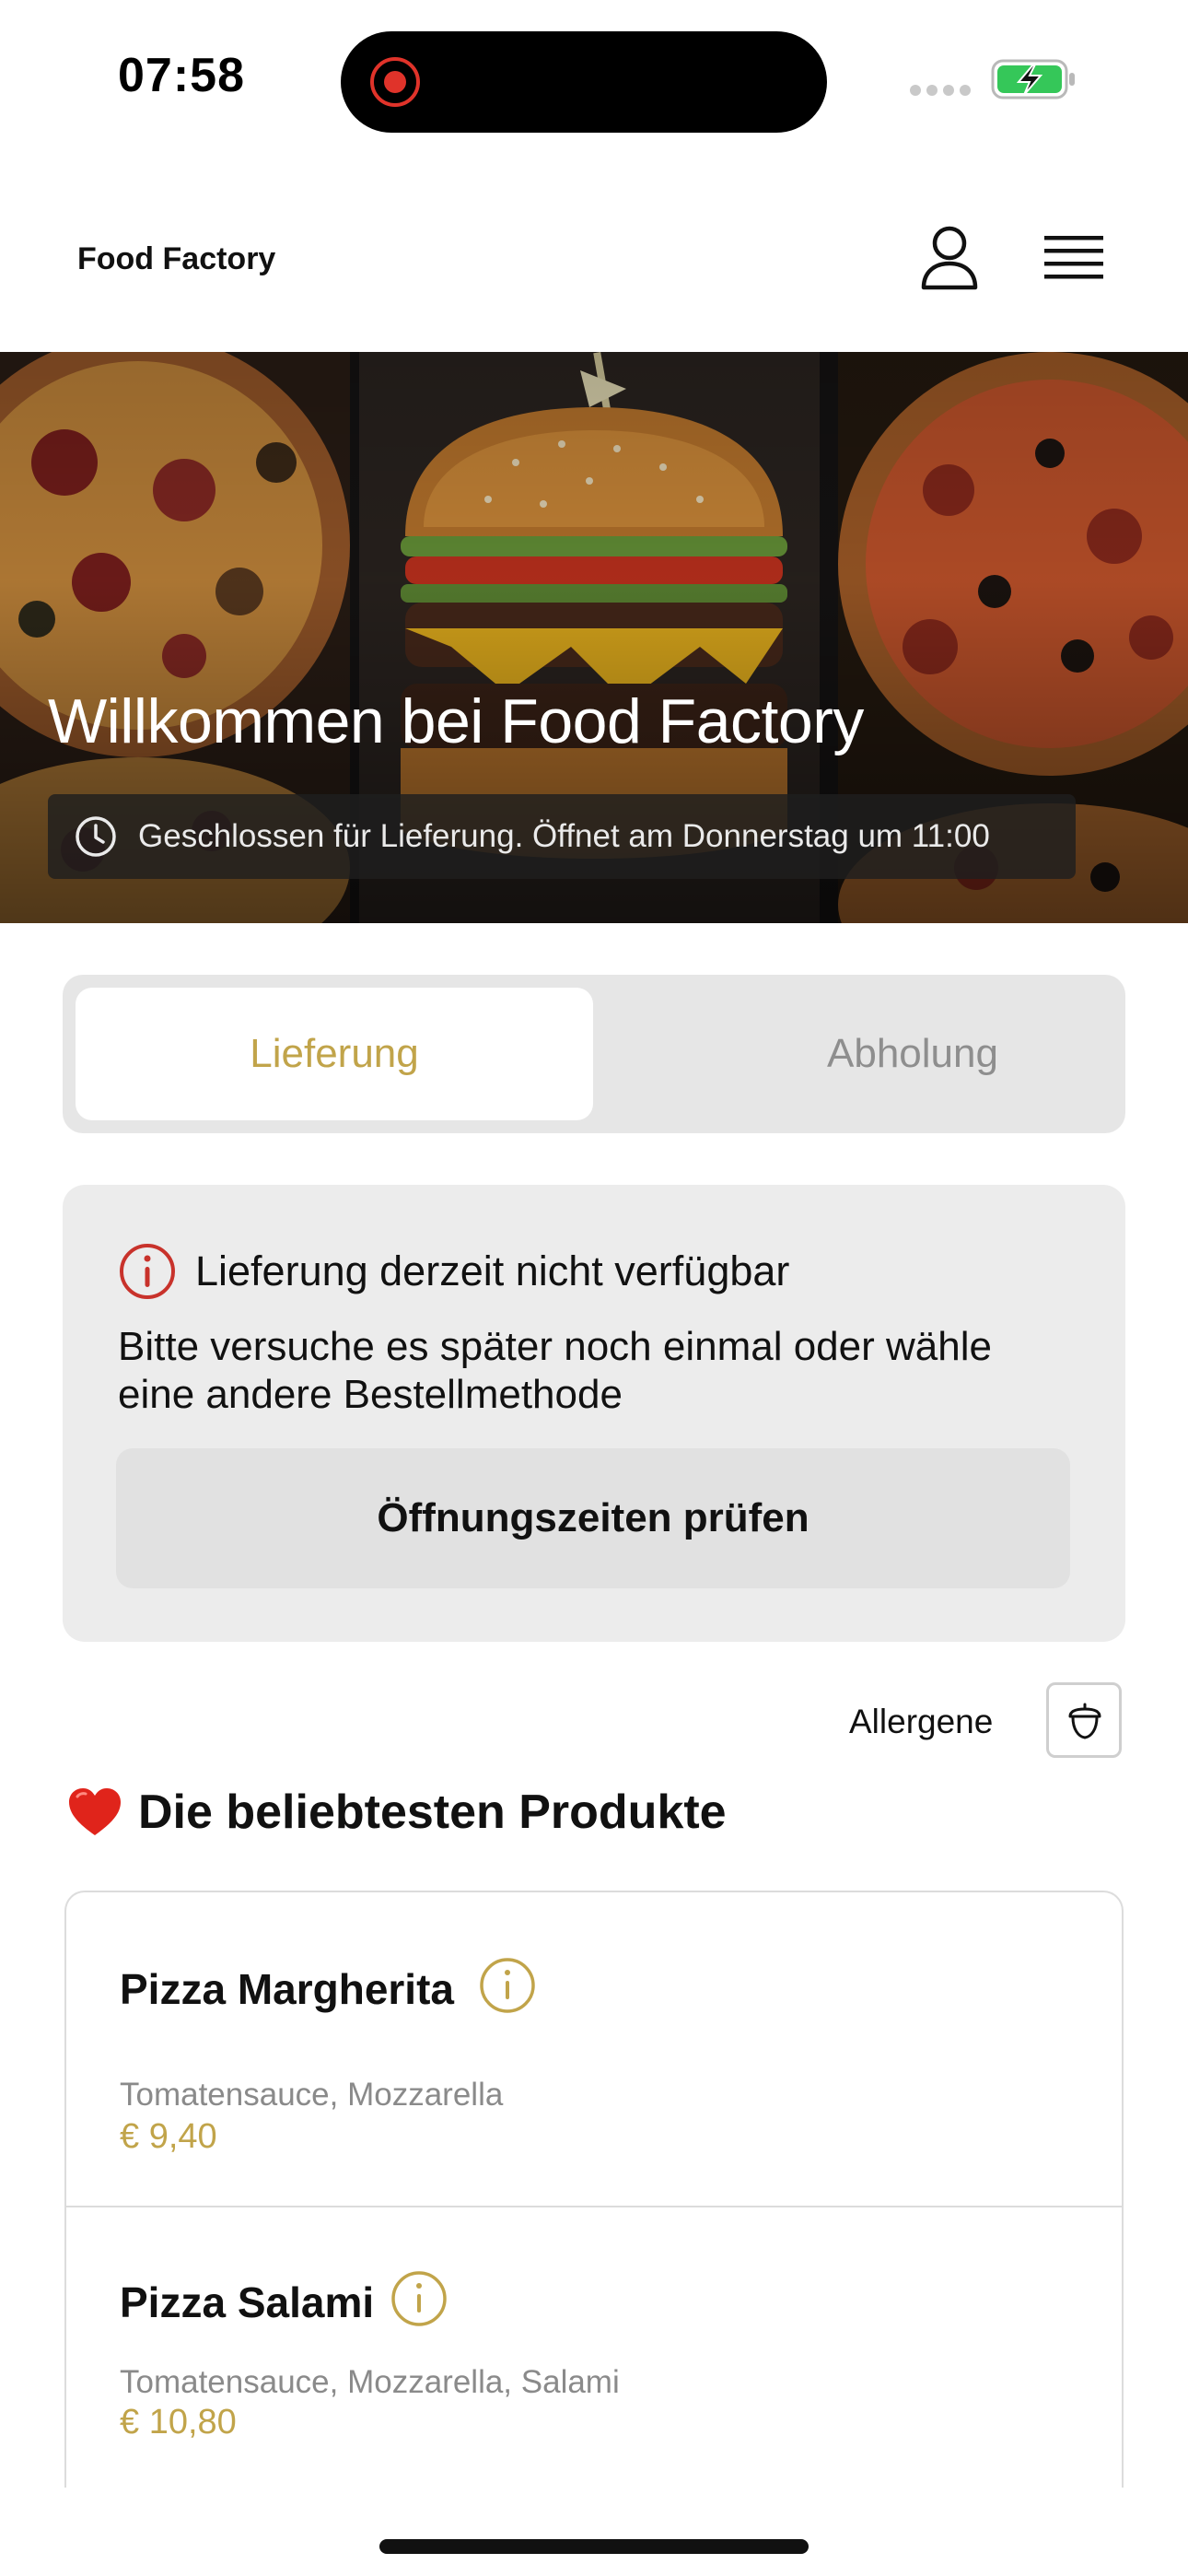 This screenshot has height=2576, width=1188. I want to click on product-description: Tomatensauce, Mozzarella, so click(312, 2095).